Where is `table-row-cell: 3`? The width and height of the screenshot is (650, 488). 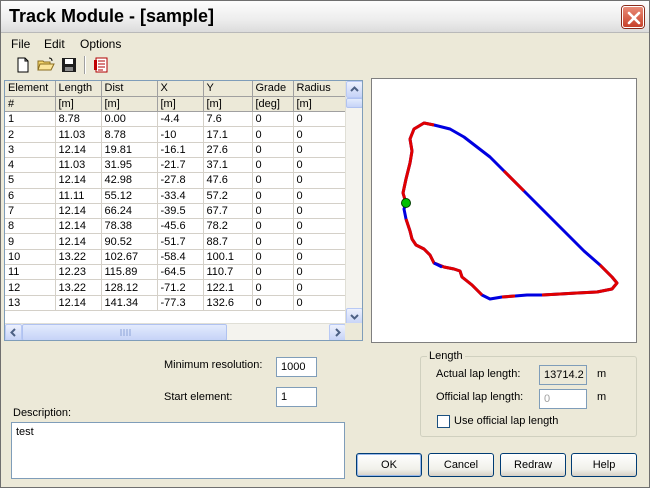
table-row-cell: 3 is located at coordinates (30, 150).